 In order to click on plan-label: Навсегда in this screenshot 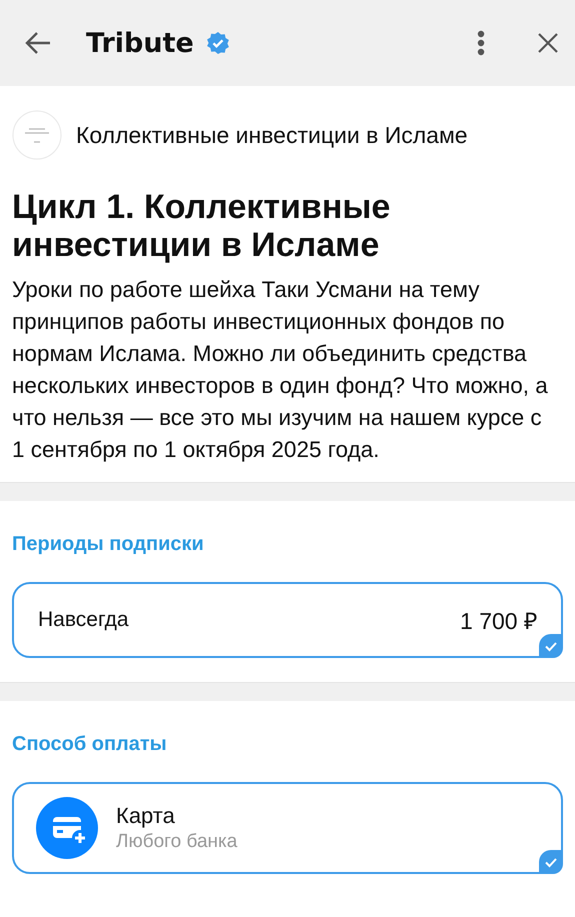, I will do `click(84, 620)`.